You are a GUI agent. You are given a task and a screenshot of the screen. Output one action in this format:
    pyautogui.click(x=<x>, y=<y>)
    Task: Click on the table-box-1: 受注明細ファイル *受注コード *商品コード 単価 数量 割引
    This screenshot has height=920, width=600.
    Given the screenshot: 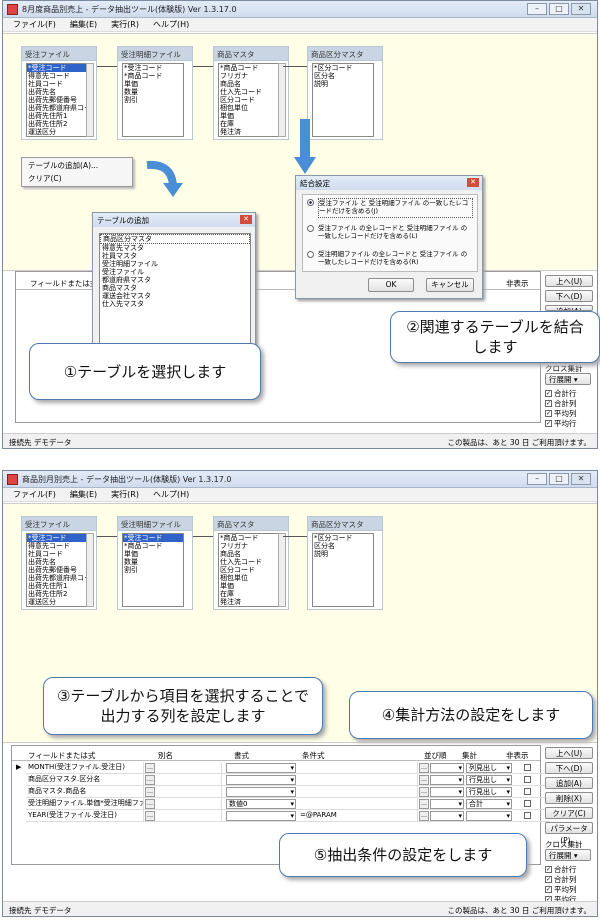 What is the action you would take?
    pyautogui.click(x=155, y=93)
    